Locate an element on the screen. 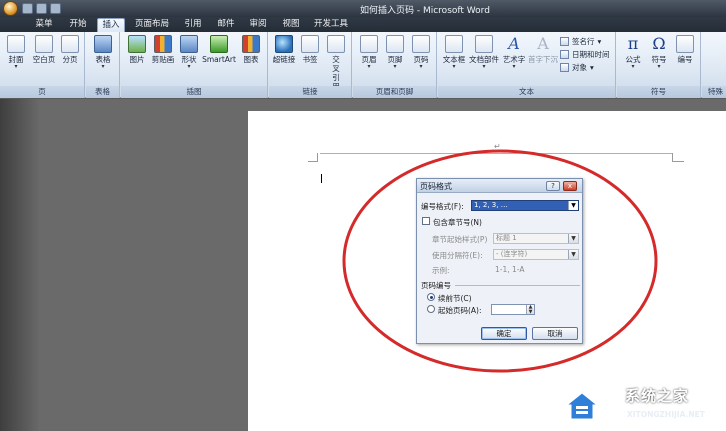  watermark-name: 系统之家 is located at coordinates (657, 396).